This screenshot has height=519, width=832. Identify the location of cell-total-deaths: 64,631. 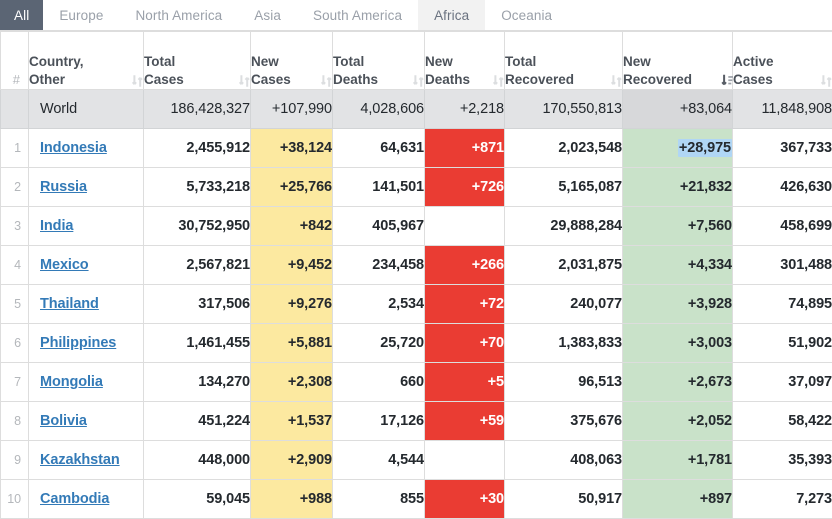
(379, 148).